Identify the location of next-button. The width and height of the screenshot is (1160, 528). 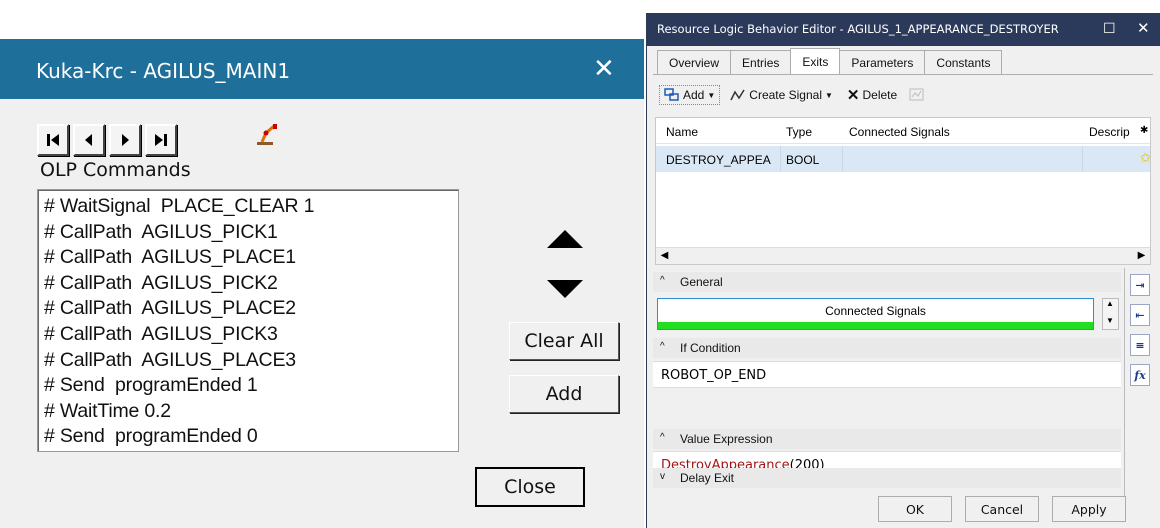
(125, 140).